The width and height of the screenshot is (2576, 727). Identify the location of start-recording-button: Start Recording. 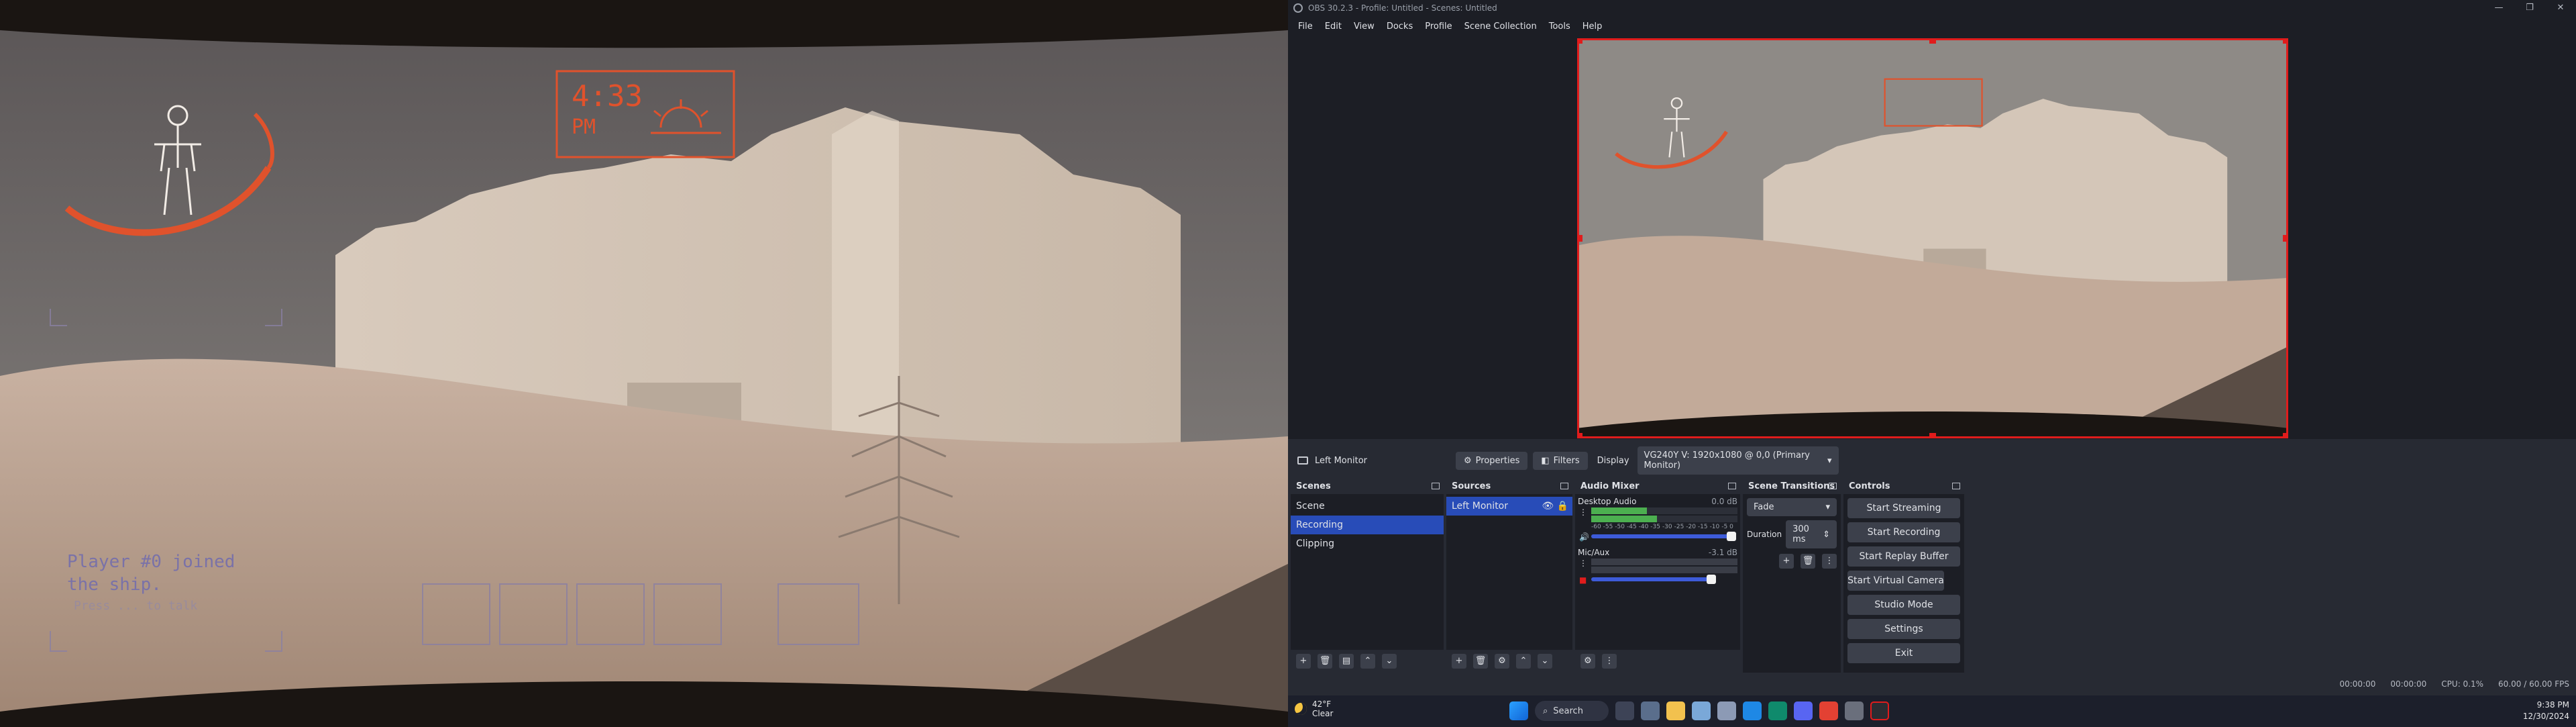
(1903, 532).